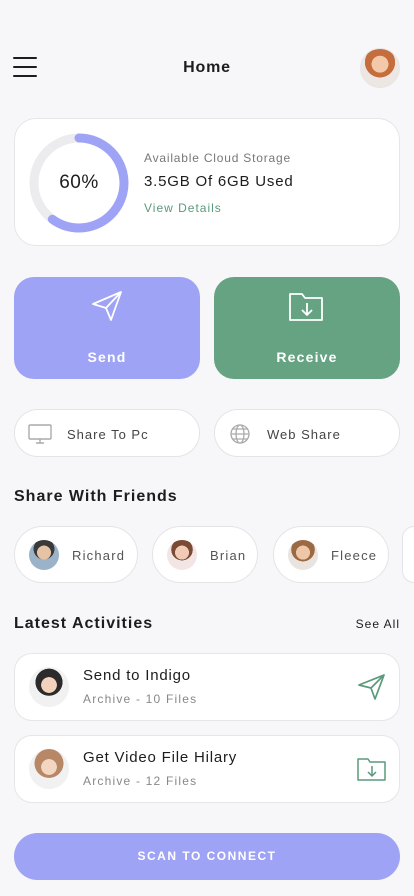  I want to click on see-all-link: See All, so click(378, 624).